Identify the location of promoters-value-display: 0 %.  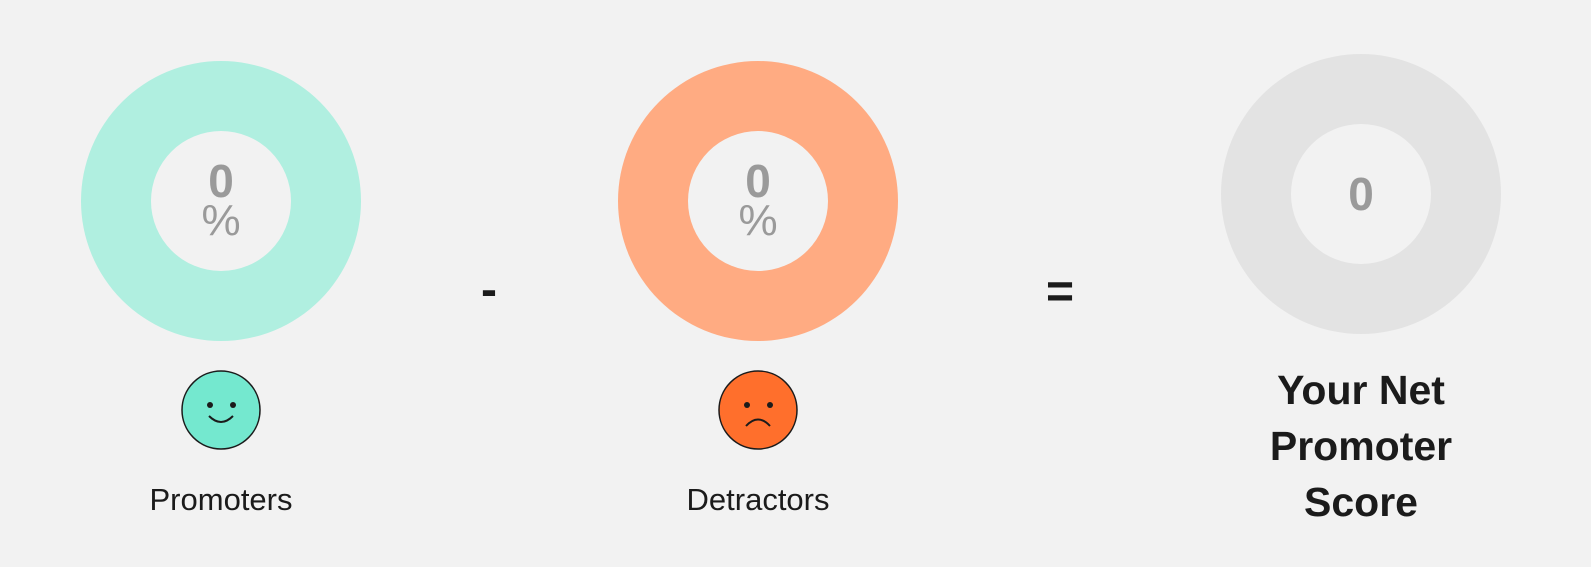
(221, 201).